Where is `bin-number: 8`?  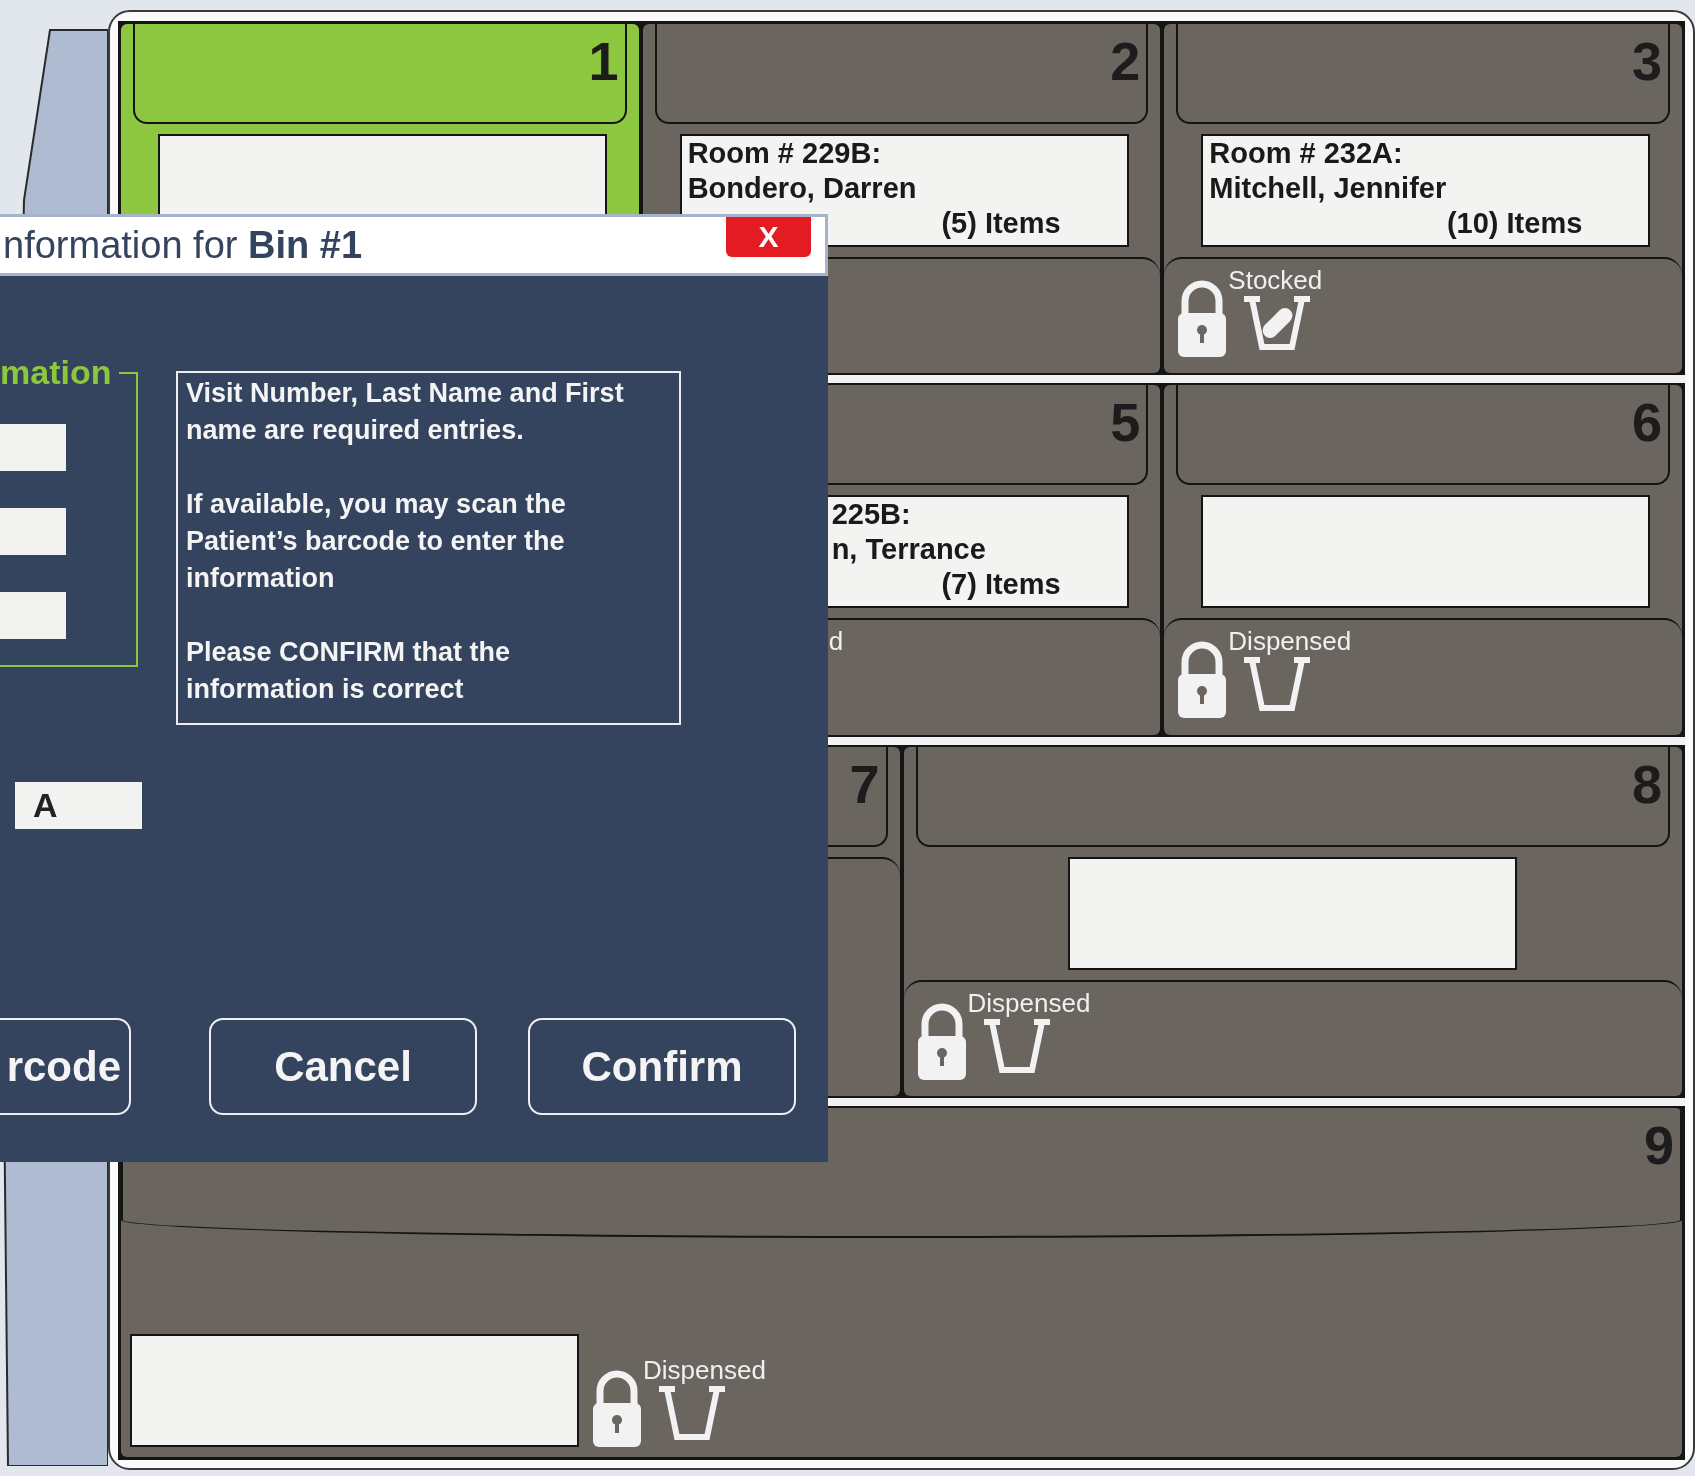 bin-number: 8 is located at coordinates (1647, 781).